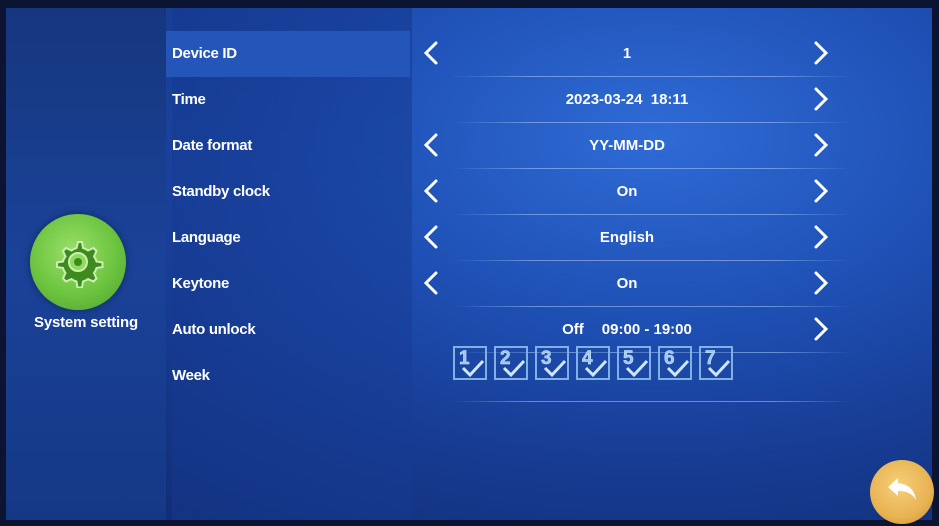 Image resolution: width=939 pixels, height=526 pixels. What do you see at coordinates (627, 145) in the screenshot?
I see `row-value: YY-MM-DD` at bounding box center [627, 145].